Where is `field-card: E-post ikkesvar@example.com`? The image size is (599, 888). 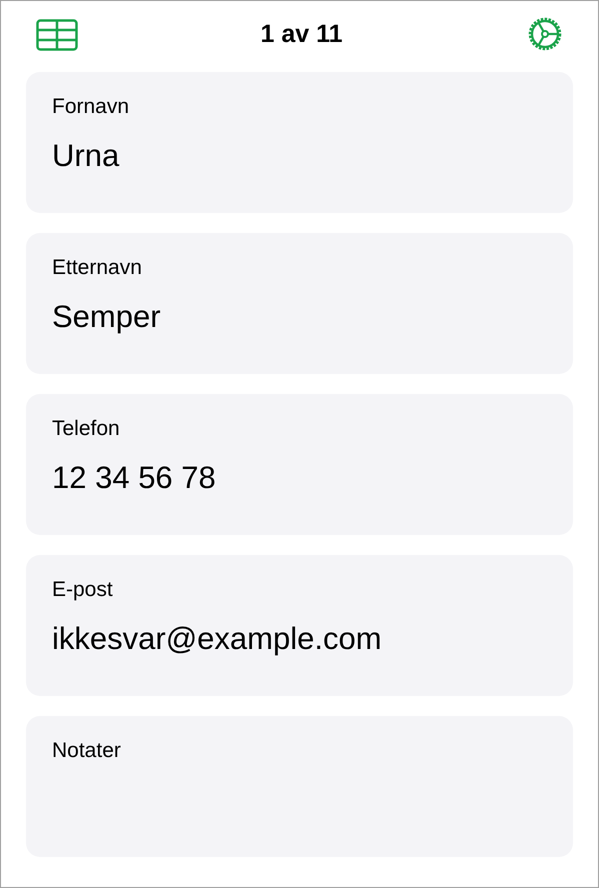 field-card: E-post ikkesvar@example.com is located at coordinates (299, 625).